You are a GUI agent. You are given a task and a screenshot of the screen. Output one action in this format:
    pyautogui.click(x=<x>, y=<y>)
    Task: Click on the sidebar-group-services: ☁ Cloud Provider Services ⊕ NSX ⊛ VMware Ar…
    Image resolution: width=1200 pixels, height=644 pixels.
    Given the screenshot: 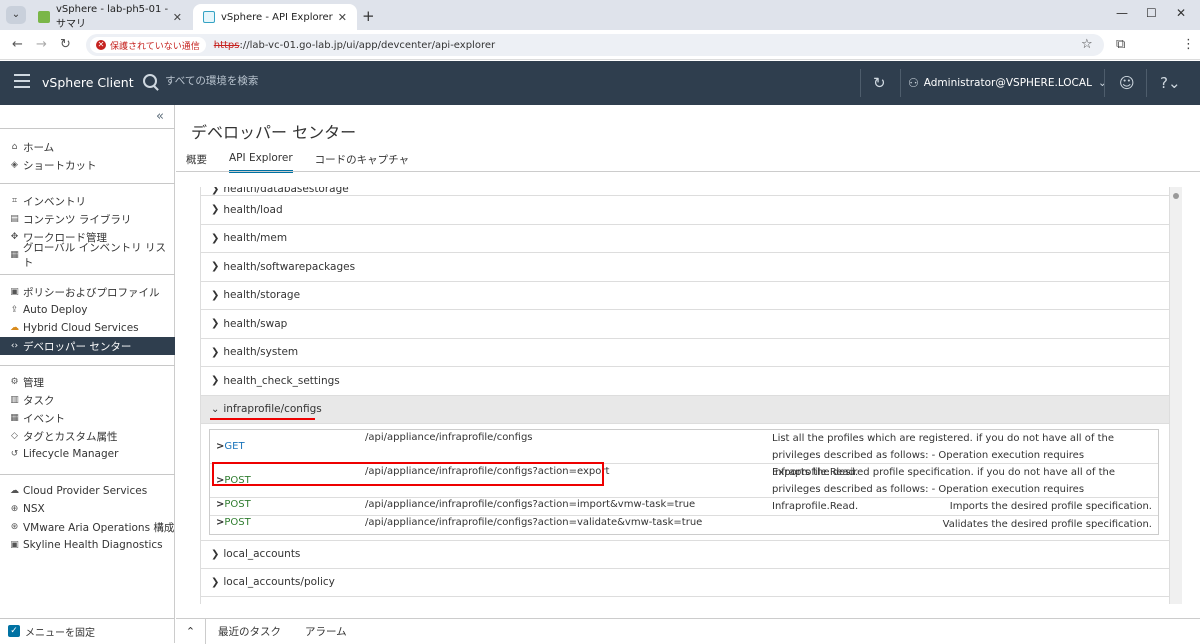 What is the action you would take?
    pyautogui.click(x=87, y=514)
    